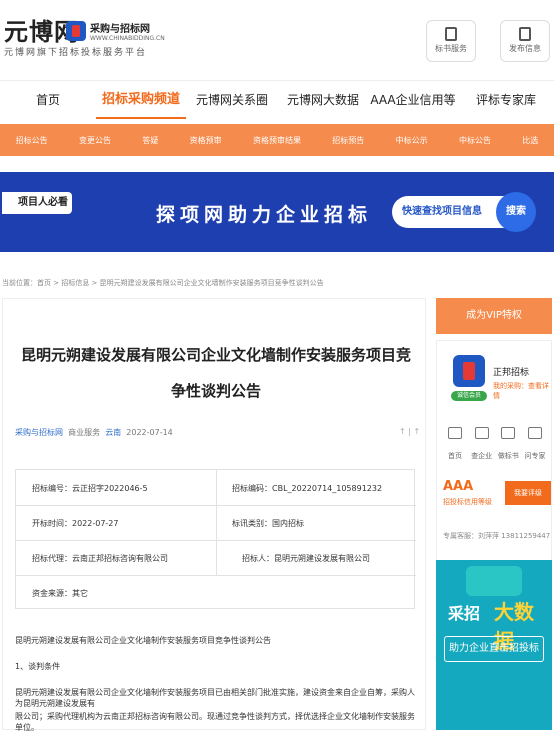 The height and width of the screenshot is (733, 554). What do you see at coordinates (216, 373) in the screenshot?
I see `page-title: 昆明元朔建设发展有限公司企业文化墙制作安装服务项目竞争性谈判公告` at bounding box center [216, 373].